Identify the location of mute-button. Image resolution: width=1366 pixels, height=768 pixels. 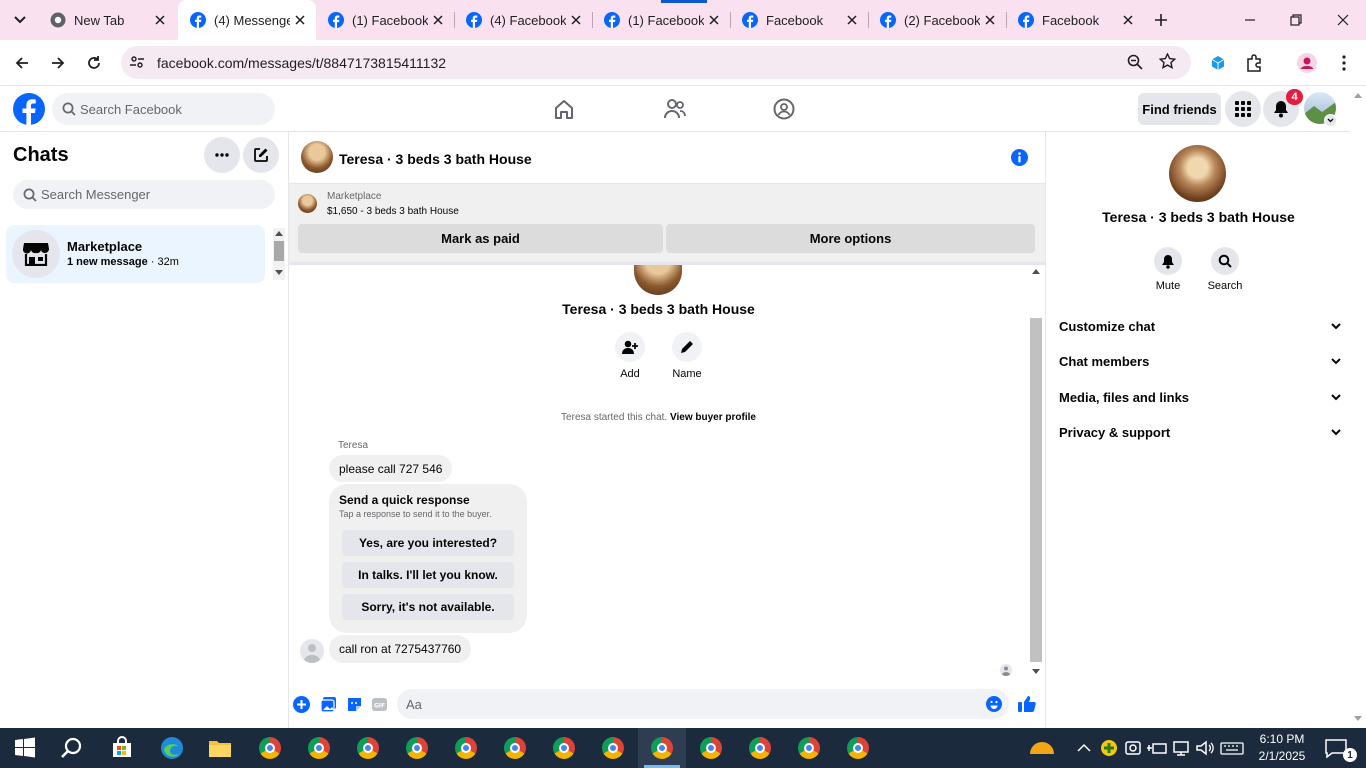
(1168, 261).